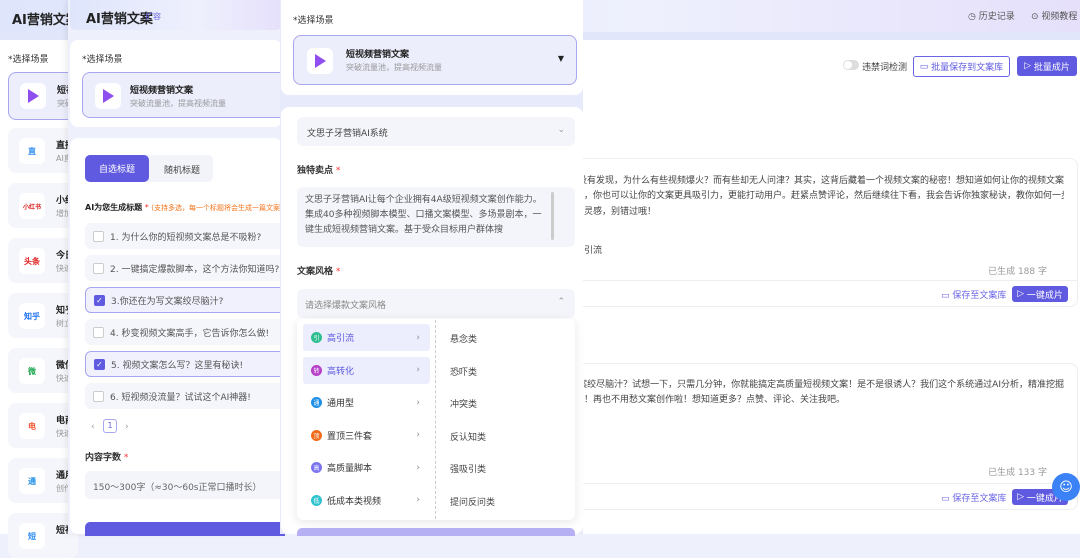  Describe the element at coordinates (463, 371) in the screenshot. I see `style-option: 恐吓类` at that location.